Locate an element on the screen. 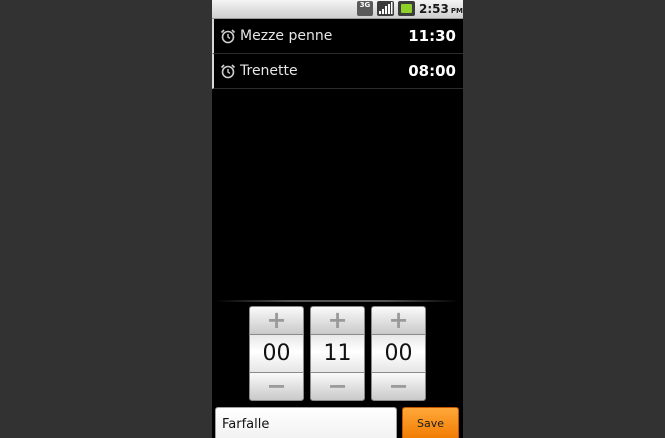  hours-picker: + 00 − is located at coordinates (276, 353).